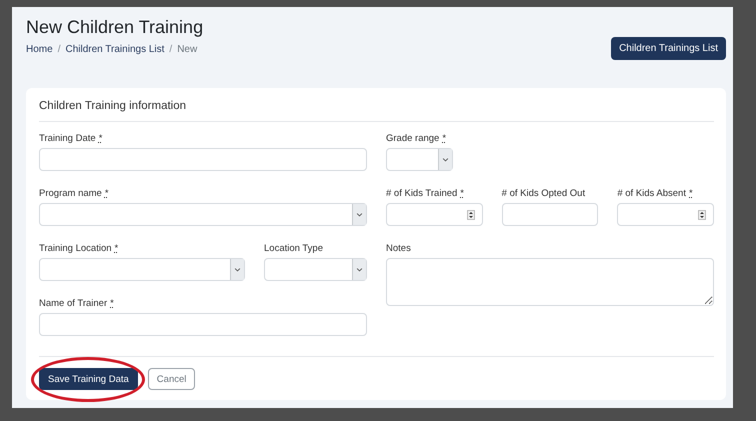 This screenshot has height=421, width=756. What do you see at coordinates (88, 379) in the screenshot?
I see `save-button: Save Training Data` at bounding box center [88, 379].